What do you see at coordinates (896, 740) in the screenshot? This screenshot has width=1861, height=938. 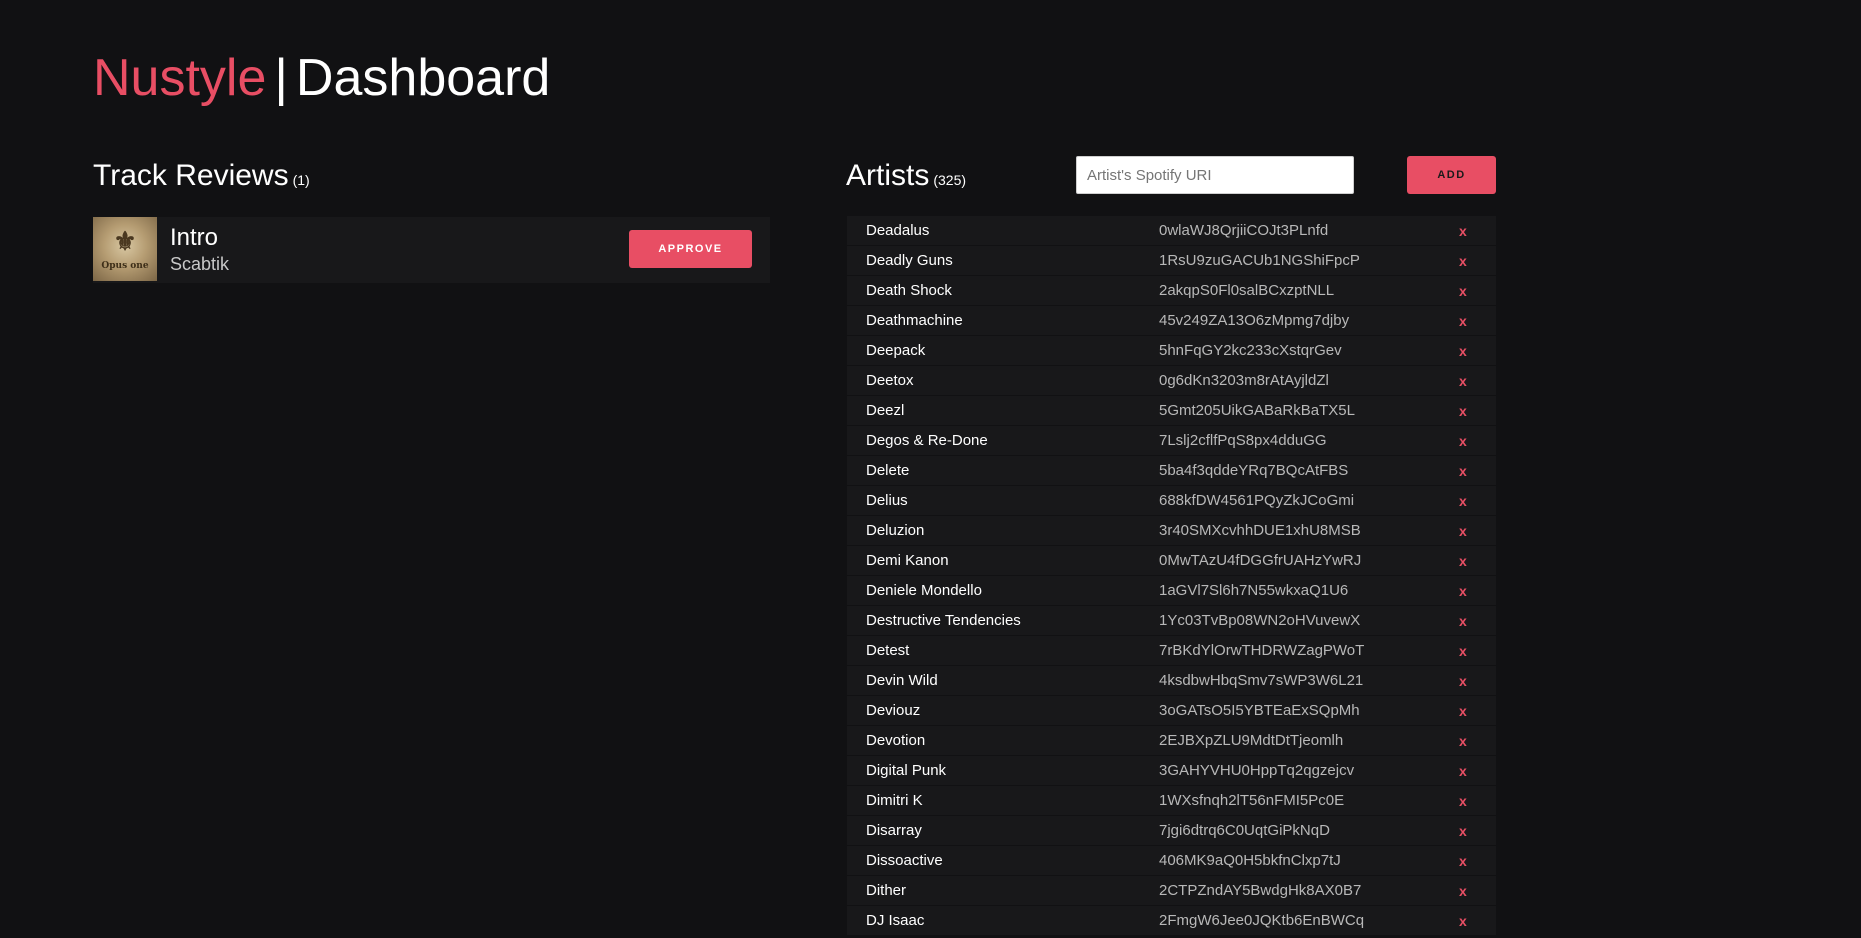 I see `artist-name: Devotion` at bounding box center [896, 740].